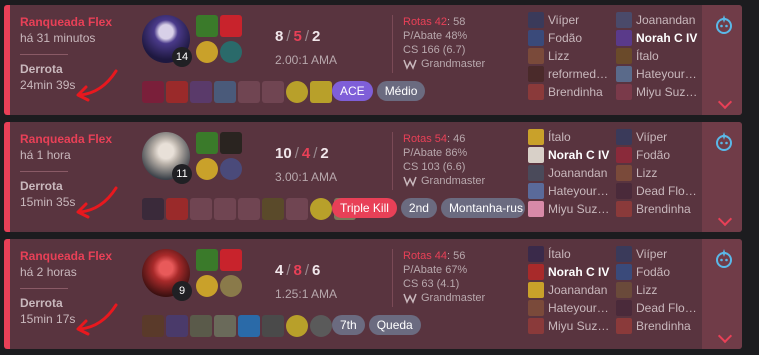 The height and width of the screenshot is (355, 759). Describe the element at coordinates (231, 143) in the screenshot. I see `summoner-spell-teleport-icon` at that location.